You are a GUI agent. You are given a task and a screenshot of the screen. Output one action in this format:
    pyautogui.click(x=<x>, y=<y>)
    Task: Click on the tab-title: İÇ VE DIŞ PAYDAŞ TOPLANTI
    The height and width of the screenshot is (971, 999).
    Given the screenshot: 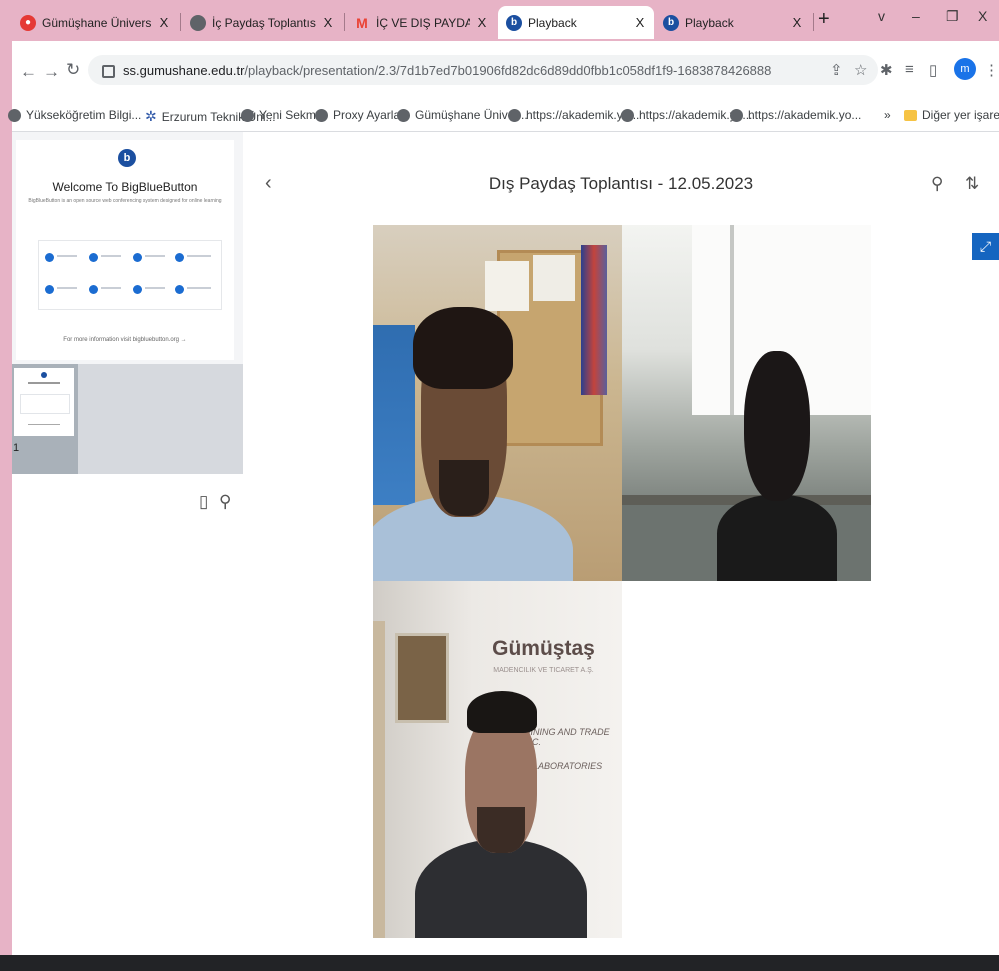 What is the action you would take?
    pyautogui.click(x=423, y=22)
    